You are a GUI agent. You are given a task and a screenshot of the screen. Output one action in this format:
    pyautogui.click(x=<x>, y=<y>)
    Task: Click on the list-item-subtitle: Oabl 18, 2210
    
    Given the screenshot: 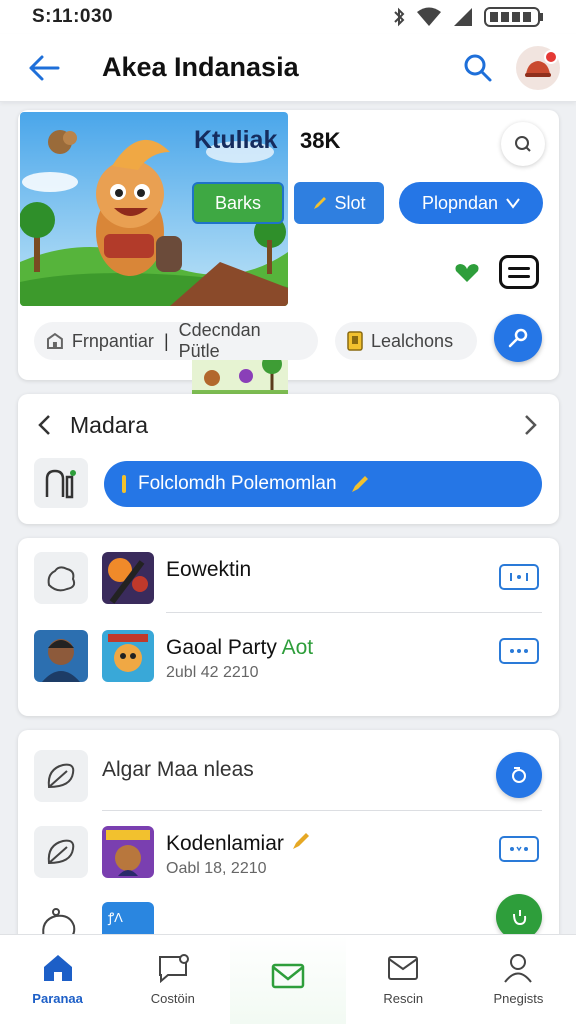 What is the action you would take?
    pyautogui.click(x=216, y=868)
    